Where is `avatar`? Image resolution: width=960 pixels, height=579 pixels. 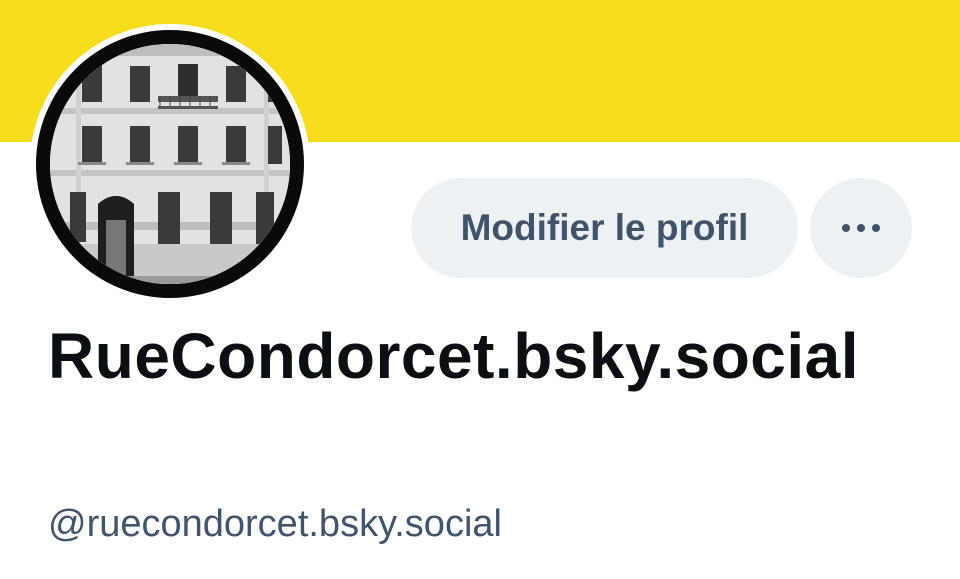 avatar is located at coordinates (170, 164).